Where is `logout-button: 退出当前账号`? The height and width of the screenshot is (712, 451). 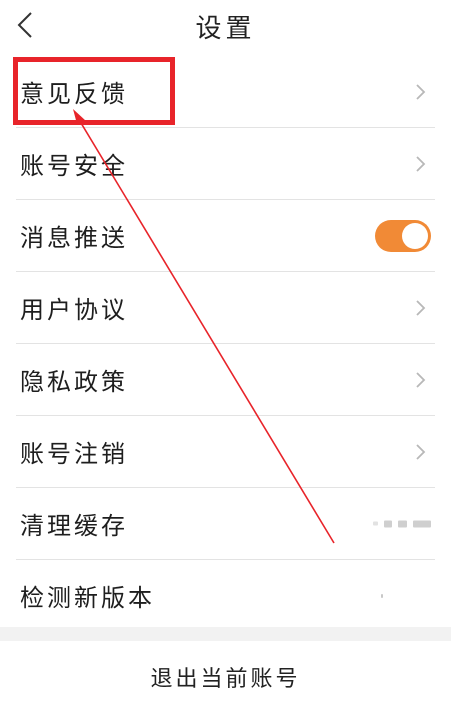 logout-button: 退出当前账号 is located at coordinates (225, 676).